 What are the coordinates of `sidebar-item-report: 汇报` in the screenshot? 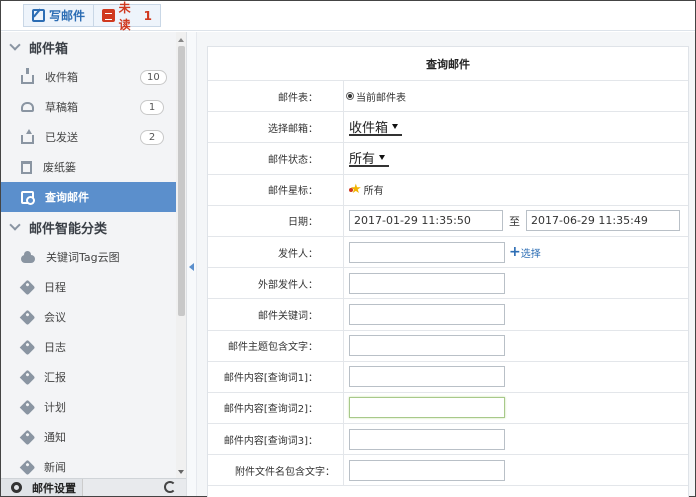 It's located at (88, 377).